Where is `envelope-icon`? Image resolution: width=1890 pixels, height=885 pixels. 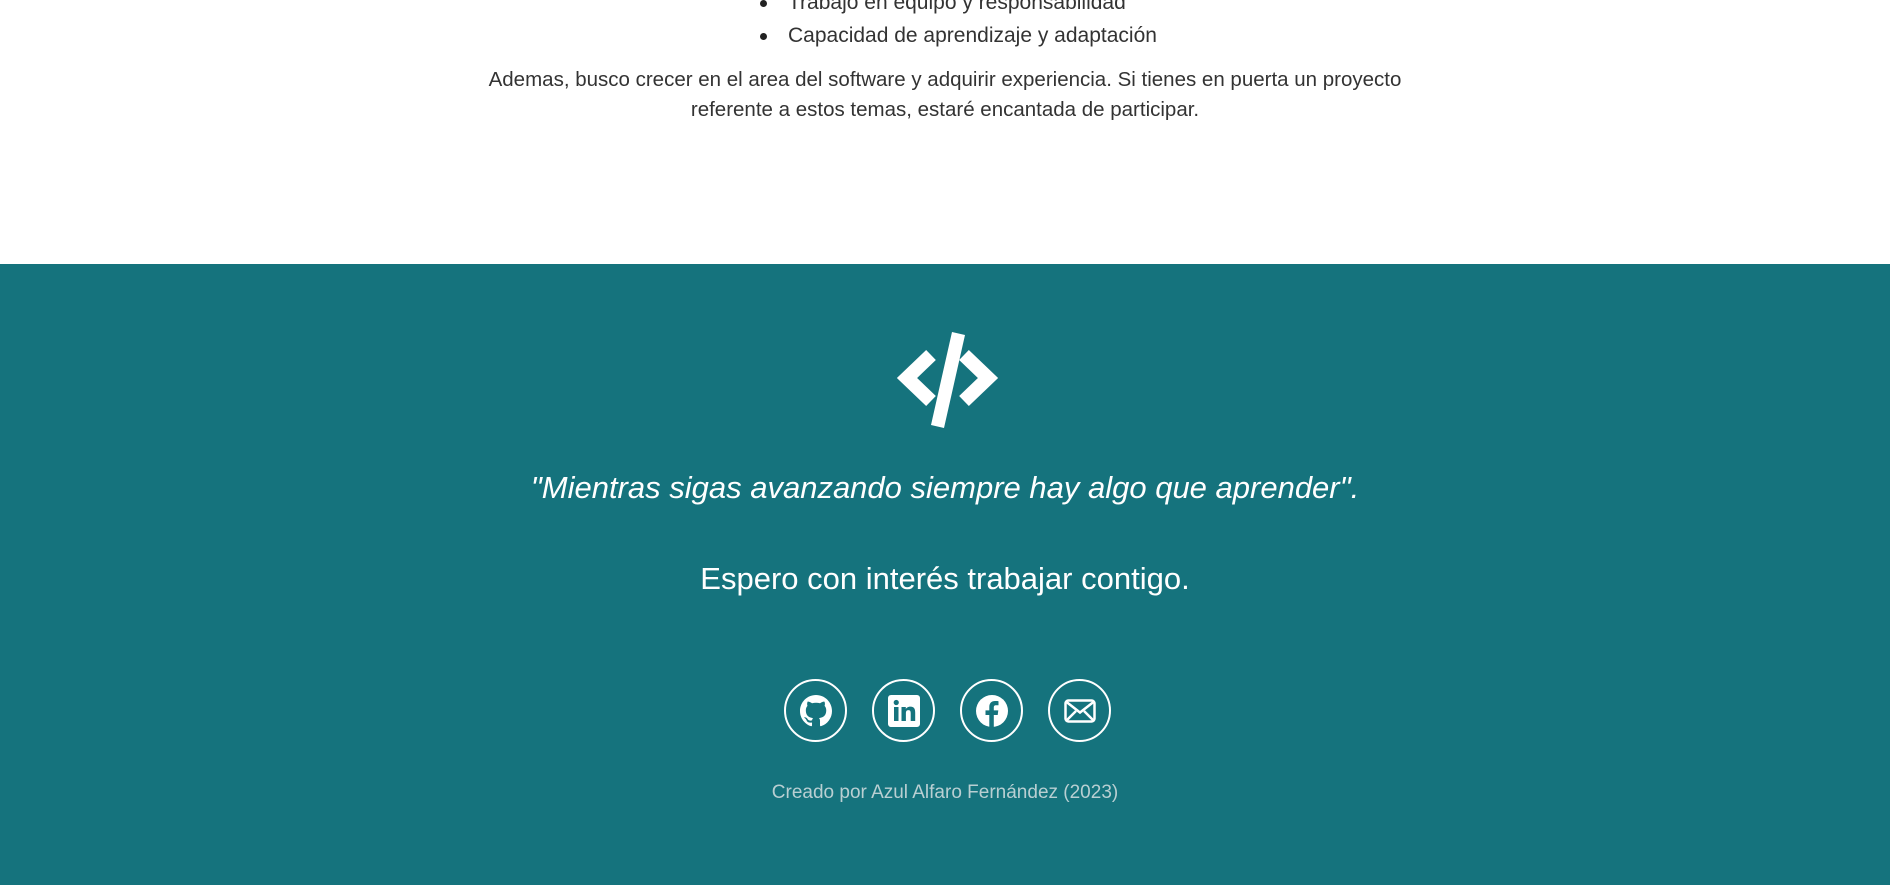
envelope-icon is located at coordinates (1079, 710).